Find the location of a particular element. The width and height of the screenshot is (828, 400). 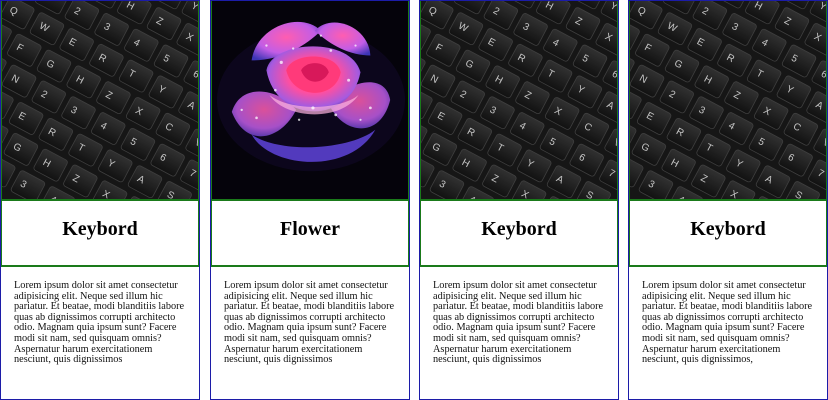

rose-image is located at coordinates (310, 101).